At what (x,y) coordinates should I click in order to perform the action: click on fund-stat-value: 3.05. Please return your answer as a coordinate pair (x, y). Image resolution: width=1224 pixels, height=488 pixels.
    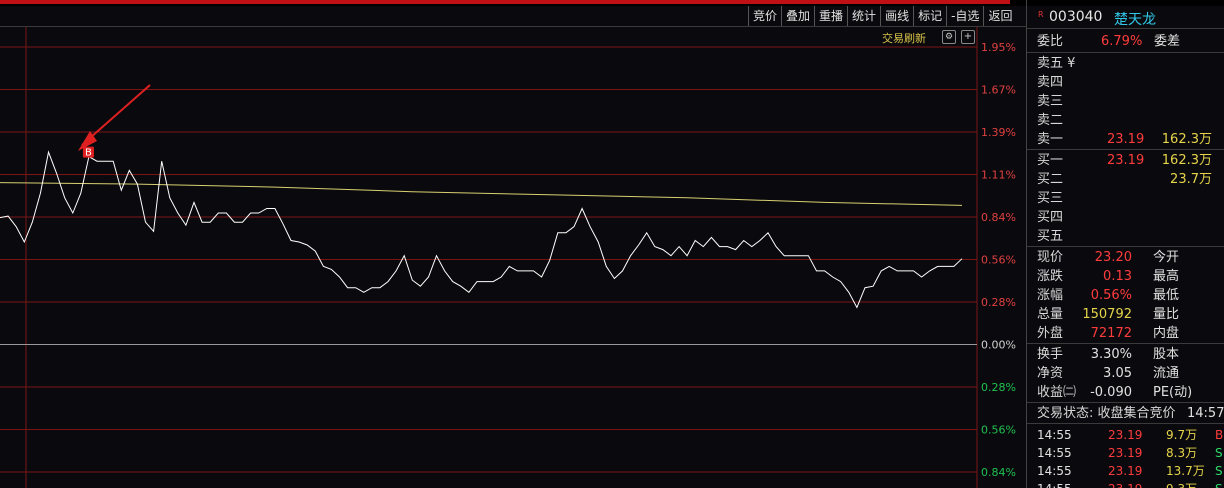
    Looking at the image, I should click on (1117, 373).